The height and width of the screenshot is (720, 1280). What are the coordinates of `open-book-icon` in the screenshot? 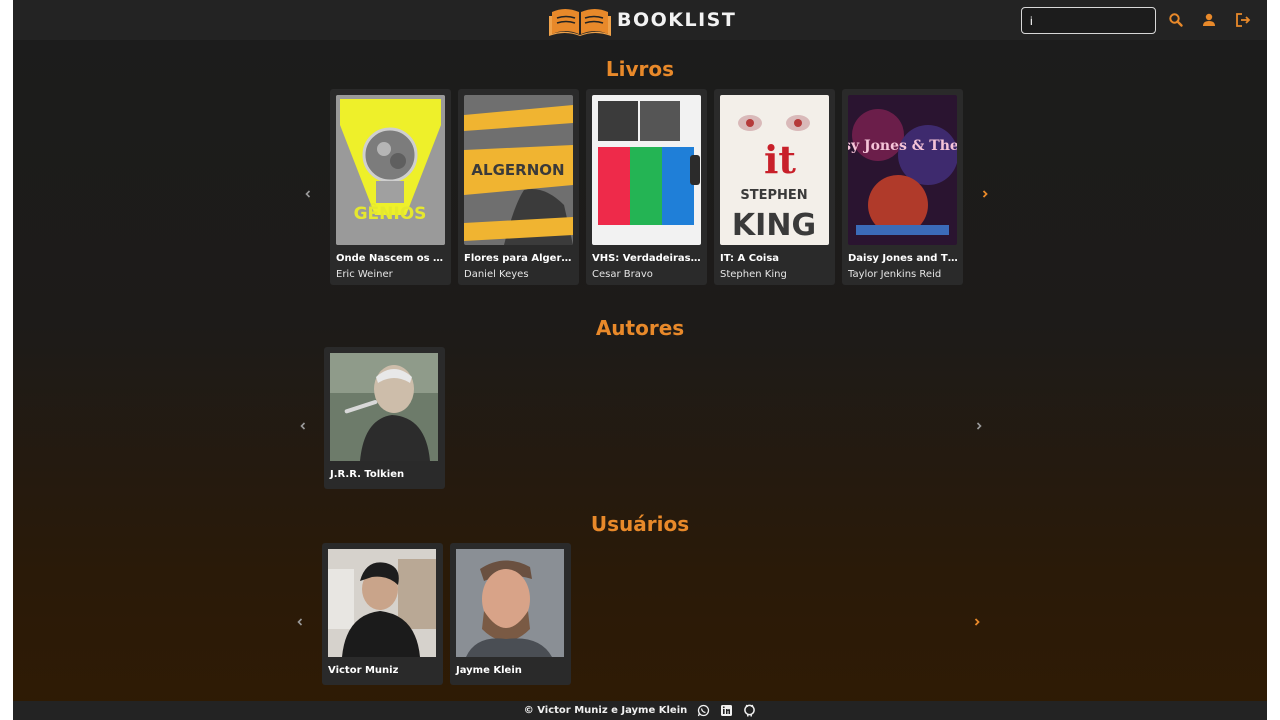 It's located at (580, 22).